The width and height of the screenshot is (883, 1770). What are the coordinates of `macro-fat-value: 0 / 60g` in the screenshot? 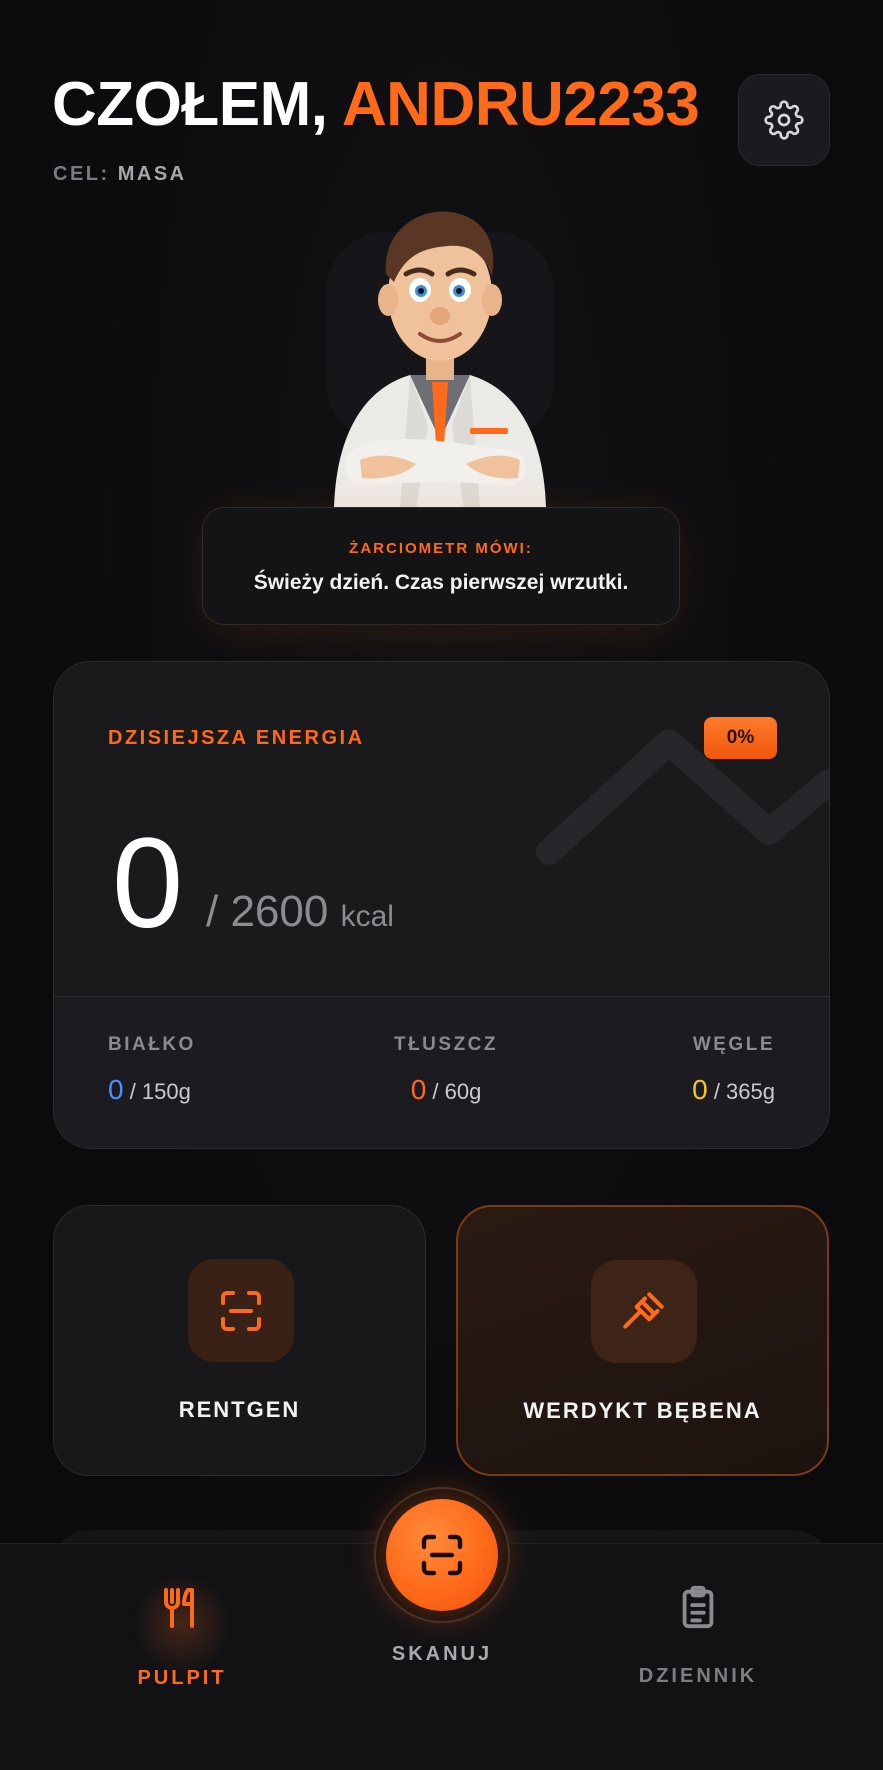 It's located at (446, 1090).